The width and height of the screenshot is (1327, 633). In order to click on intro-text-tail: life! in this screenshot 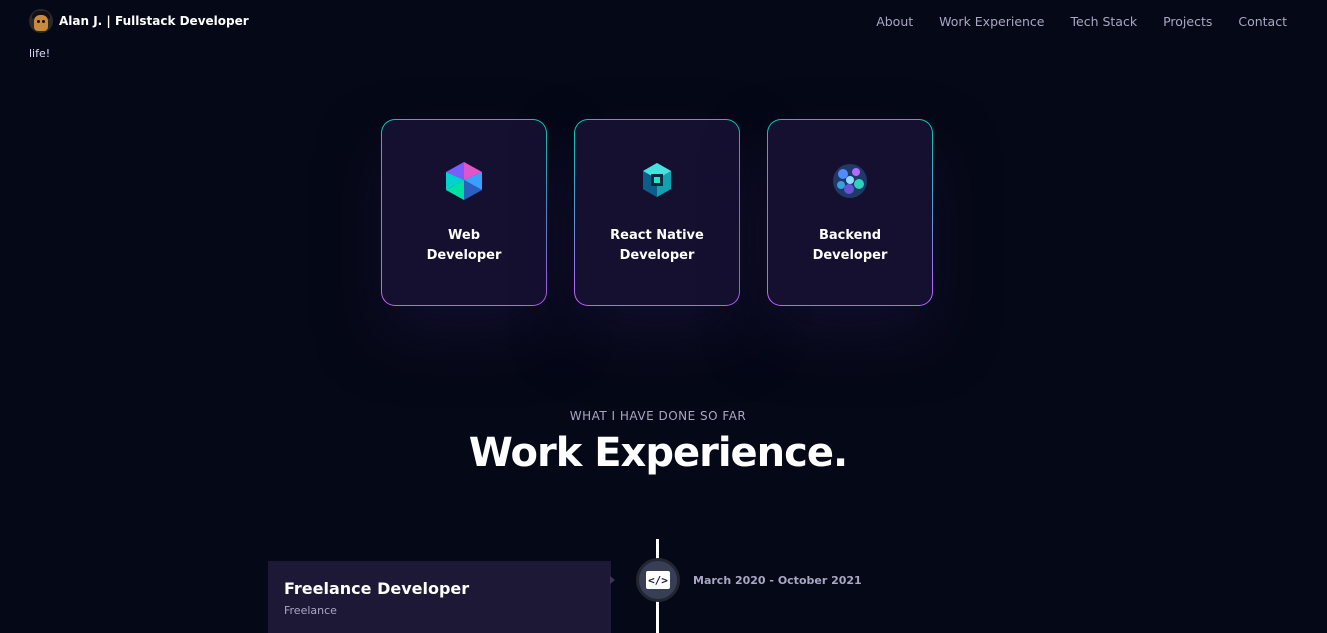, I will do `click(40, 53)`.